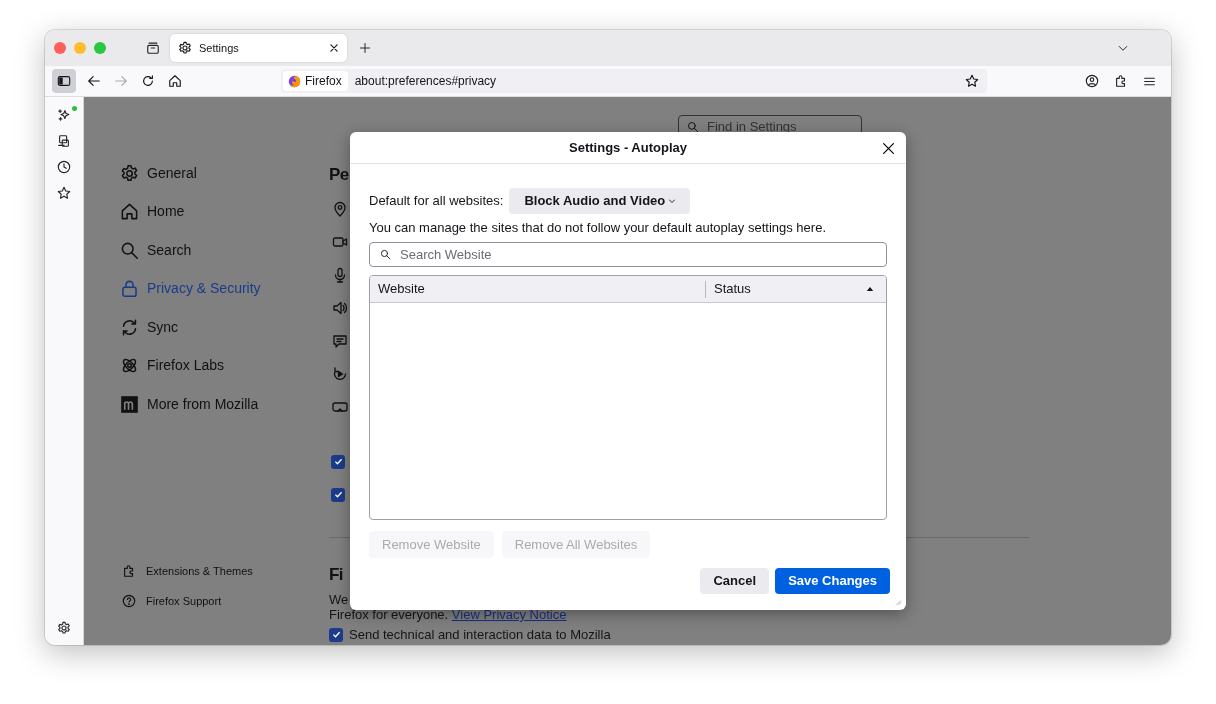 Image resolution: width=1216 pixels, height=704 pixels. Describe the element at coordinates (64, 115) in the screenshot. I see `sparkle-icon` at that location.